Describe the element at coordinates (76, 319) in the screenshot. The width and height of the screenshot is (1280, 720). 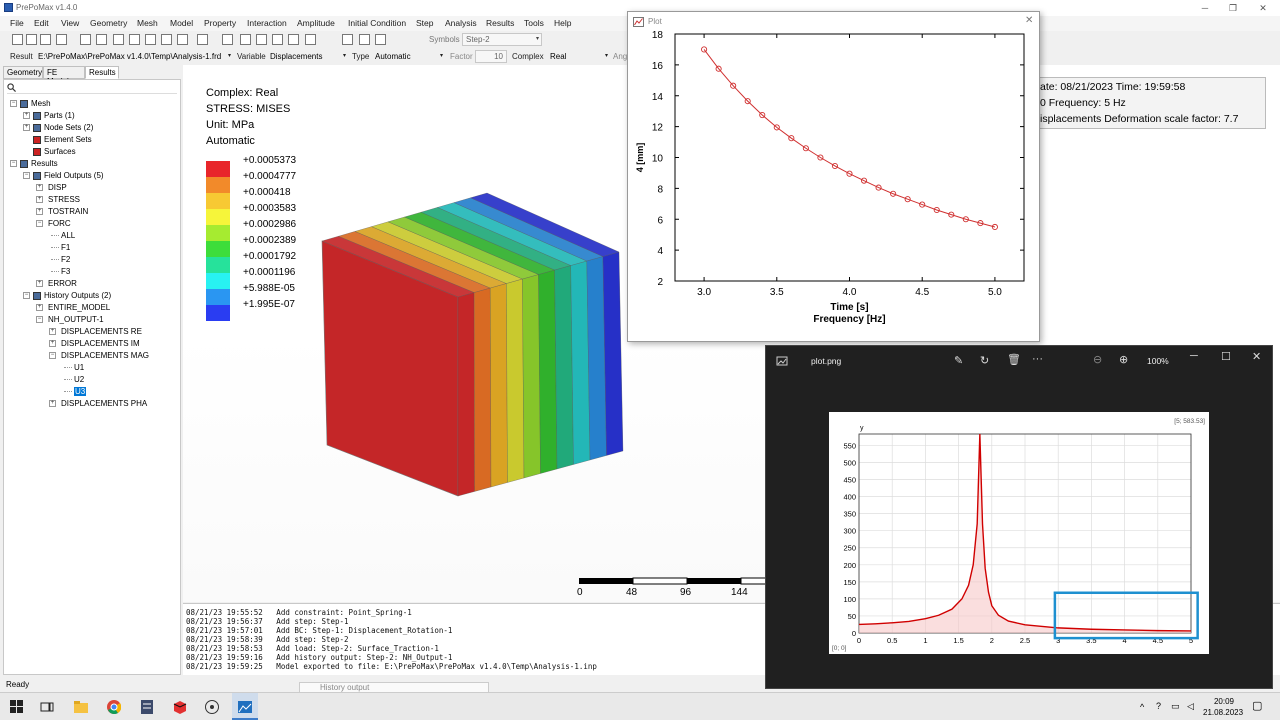
I see `tree-node: NH_OUTPUT-1` at that location.